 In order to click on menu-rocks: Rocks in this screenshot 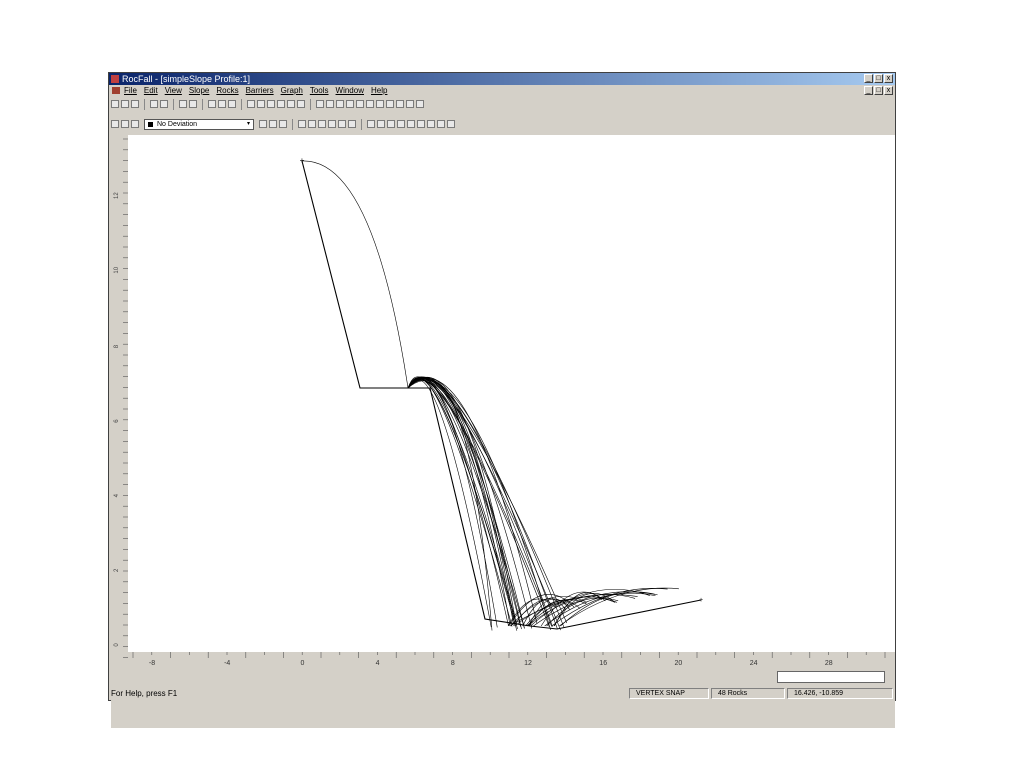, I will do `click(227, 90)`.